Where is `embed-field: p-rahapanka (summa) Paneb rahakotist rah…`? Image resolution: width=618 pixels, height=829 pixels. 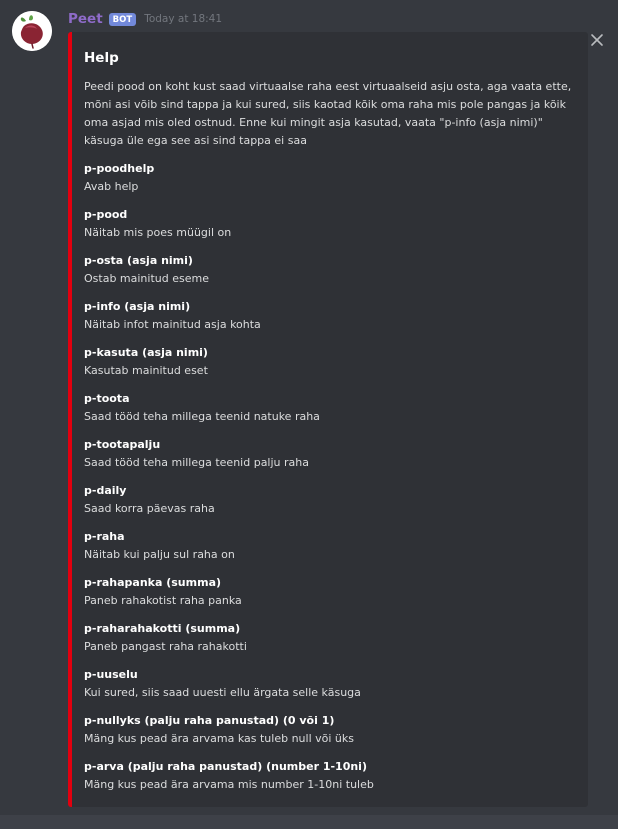
embed-field: p-rahapanka (summa) Paneb rahakotist rah… is located at coordinates (329, 597).